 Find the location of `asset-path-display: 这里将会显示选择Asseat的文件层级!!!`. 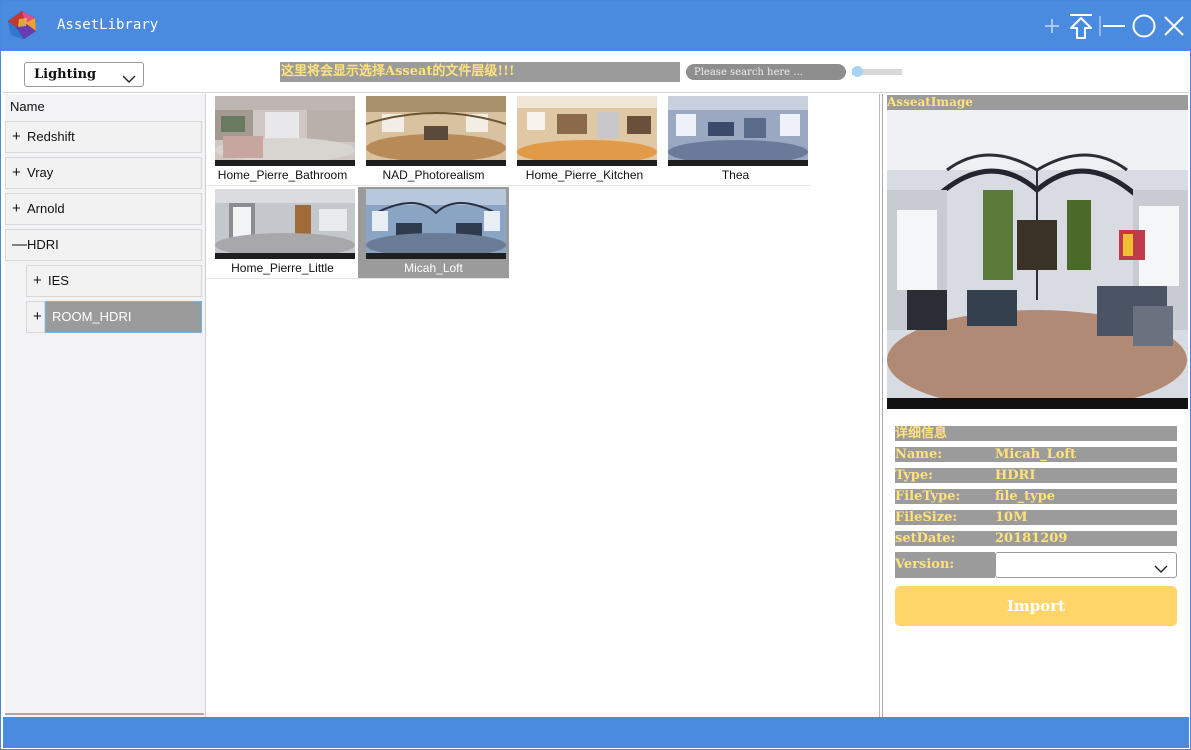

asset-path-display: 这里将会显示选择Asseat的文件层级!!! is located at coordinates (480, 72).